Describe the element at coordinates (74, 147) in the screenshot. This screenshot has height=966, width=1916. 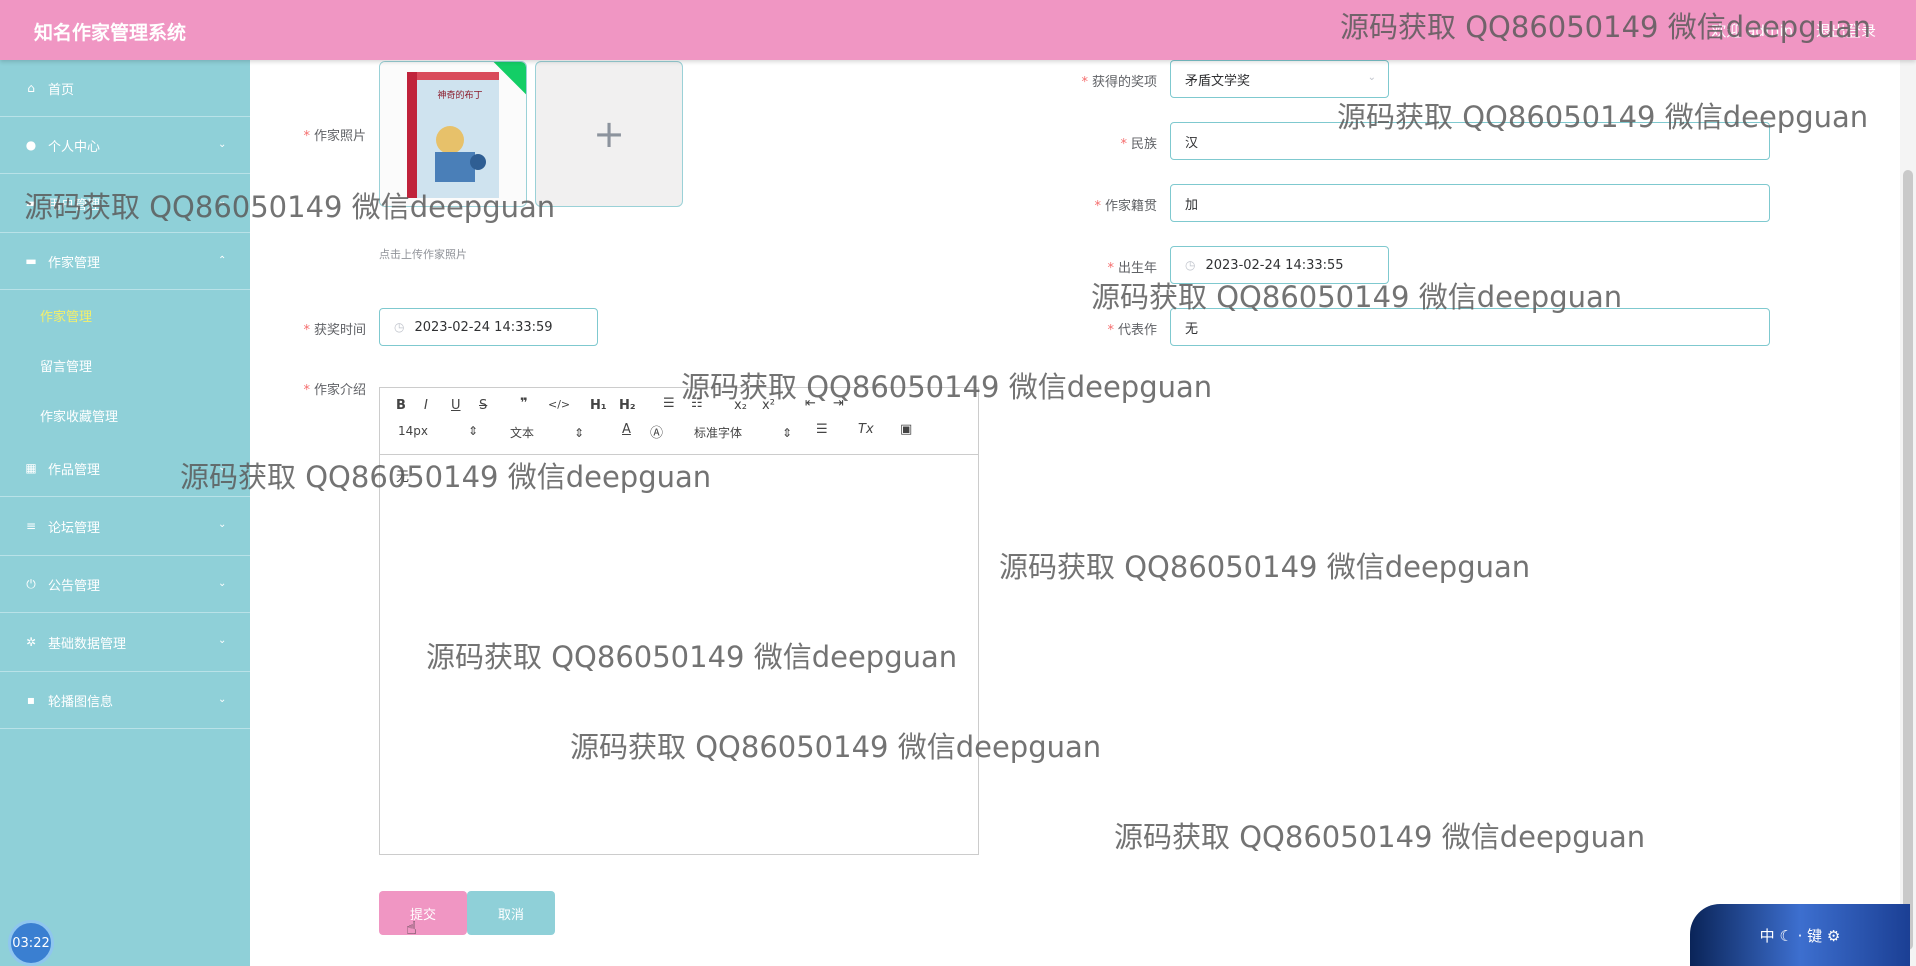
I see `sidebar-item-label: 个人中心` at that location.